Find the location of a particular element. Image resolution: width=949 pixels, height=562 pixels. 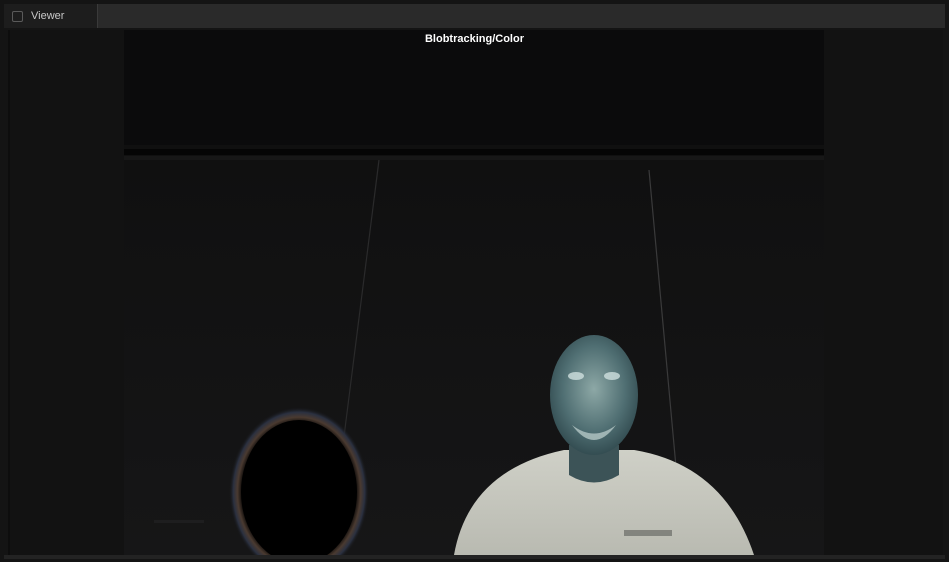

bottom-bar is located at coordinates (474, 557).